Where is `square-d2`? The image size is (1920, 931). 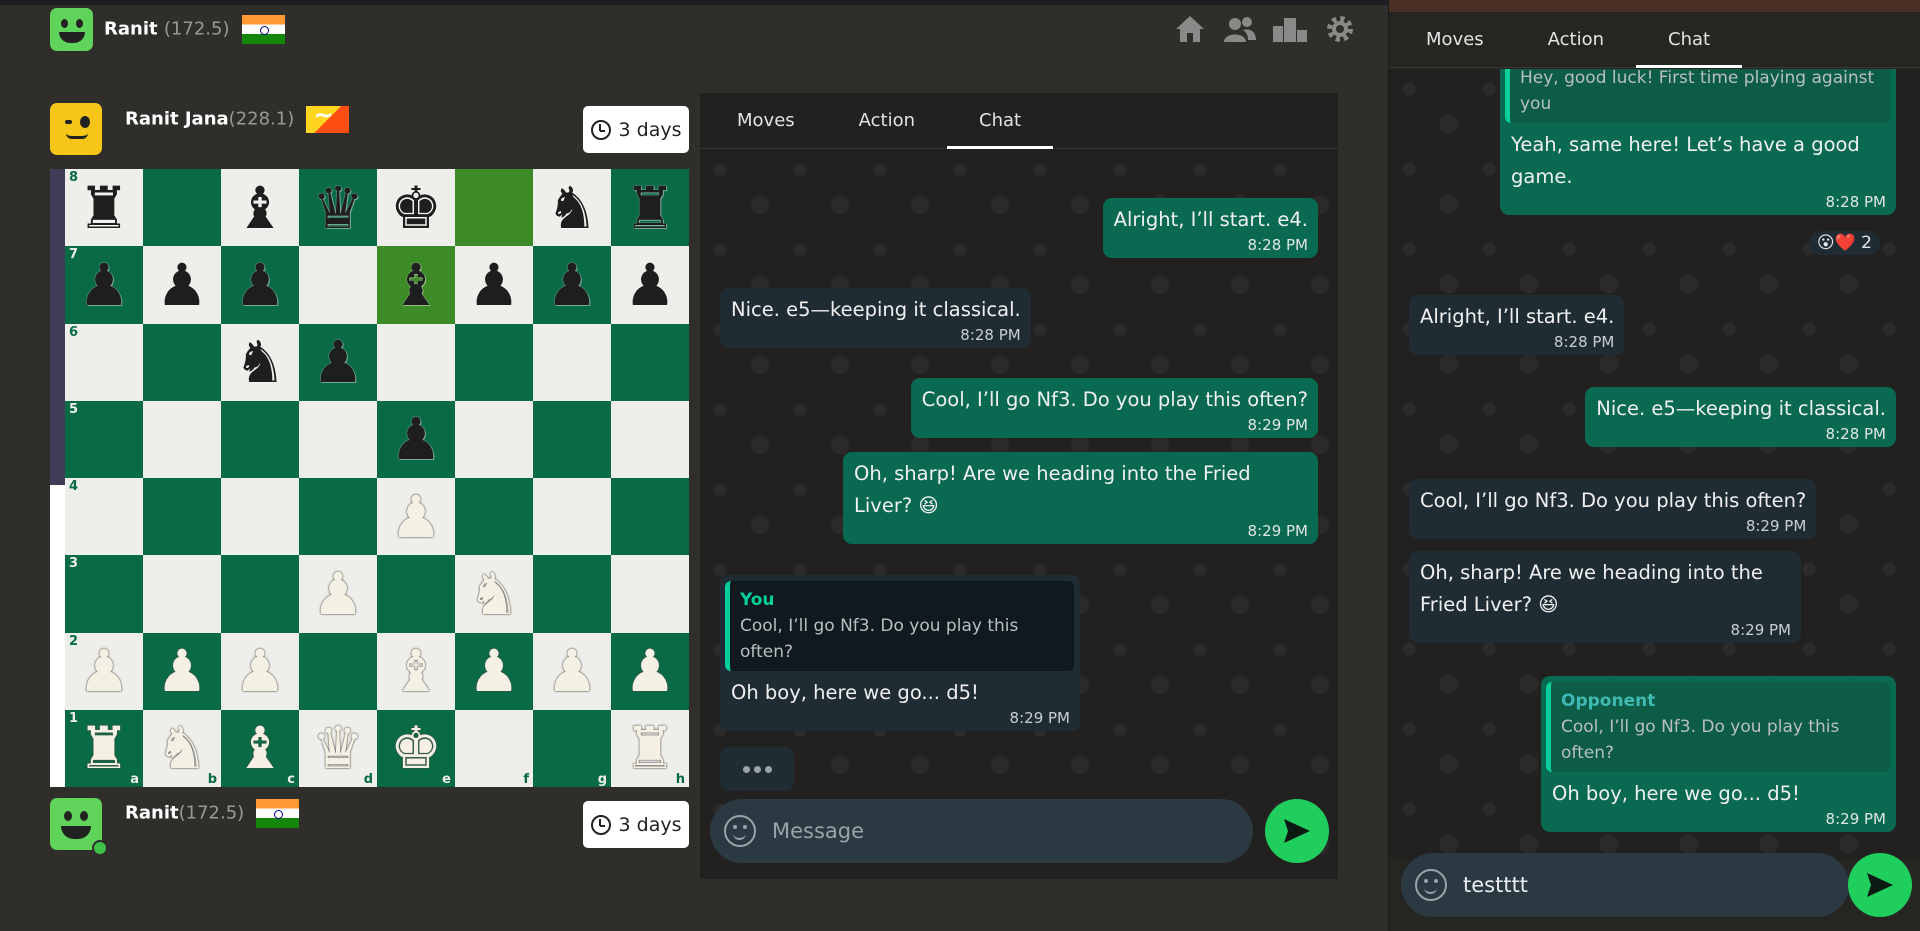
square-d2 is located at coordinates (338, 671).